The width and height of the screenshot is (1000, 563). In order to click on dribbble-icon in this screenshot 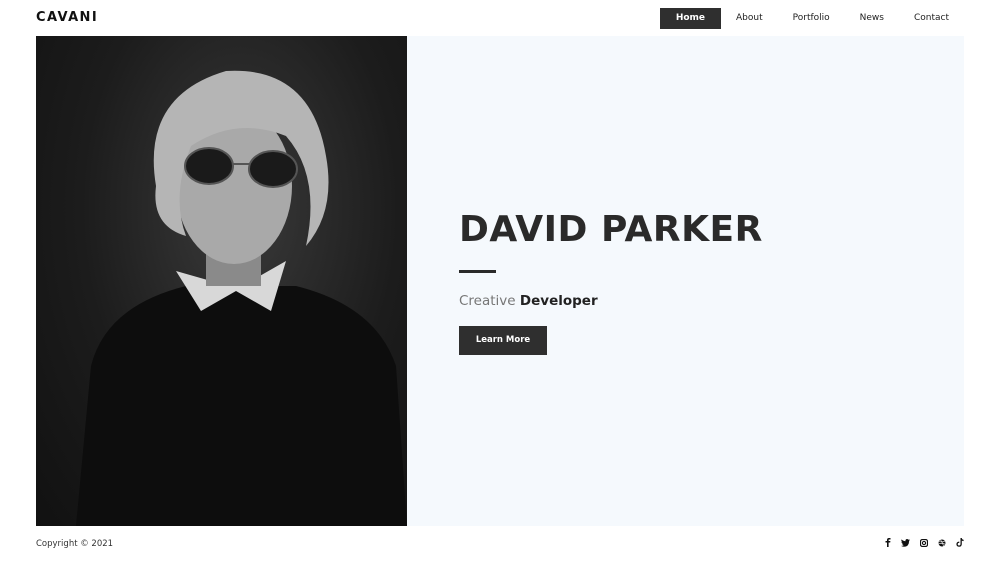, I will do `click(941, 542)`.